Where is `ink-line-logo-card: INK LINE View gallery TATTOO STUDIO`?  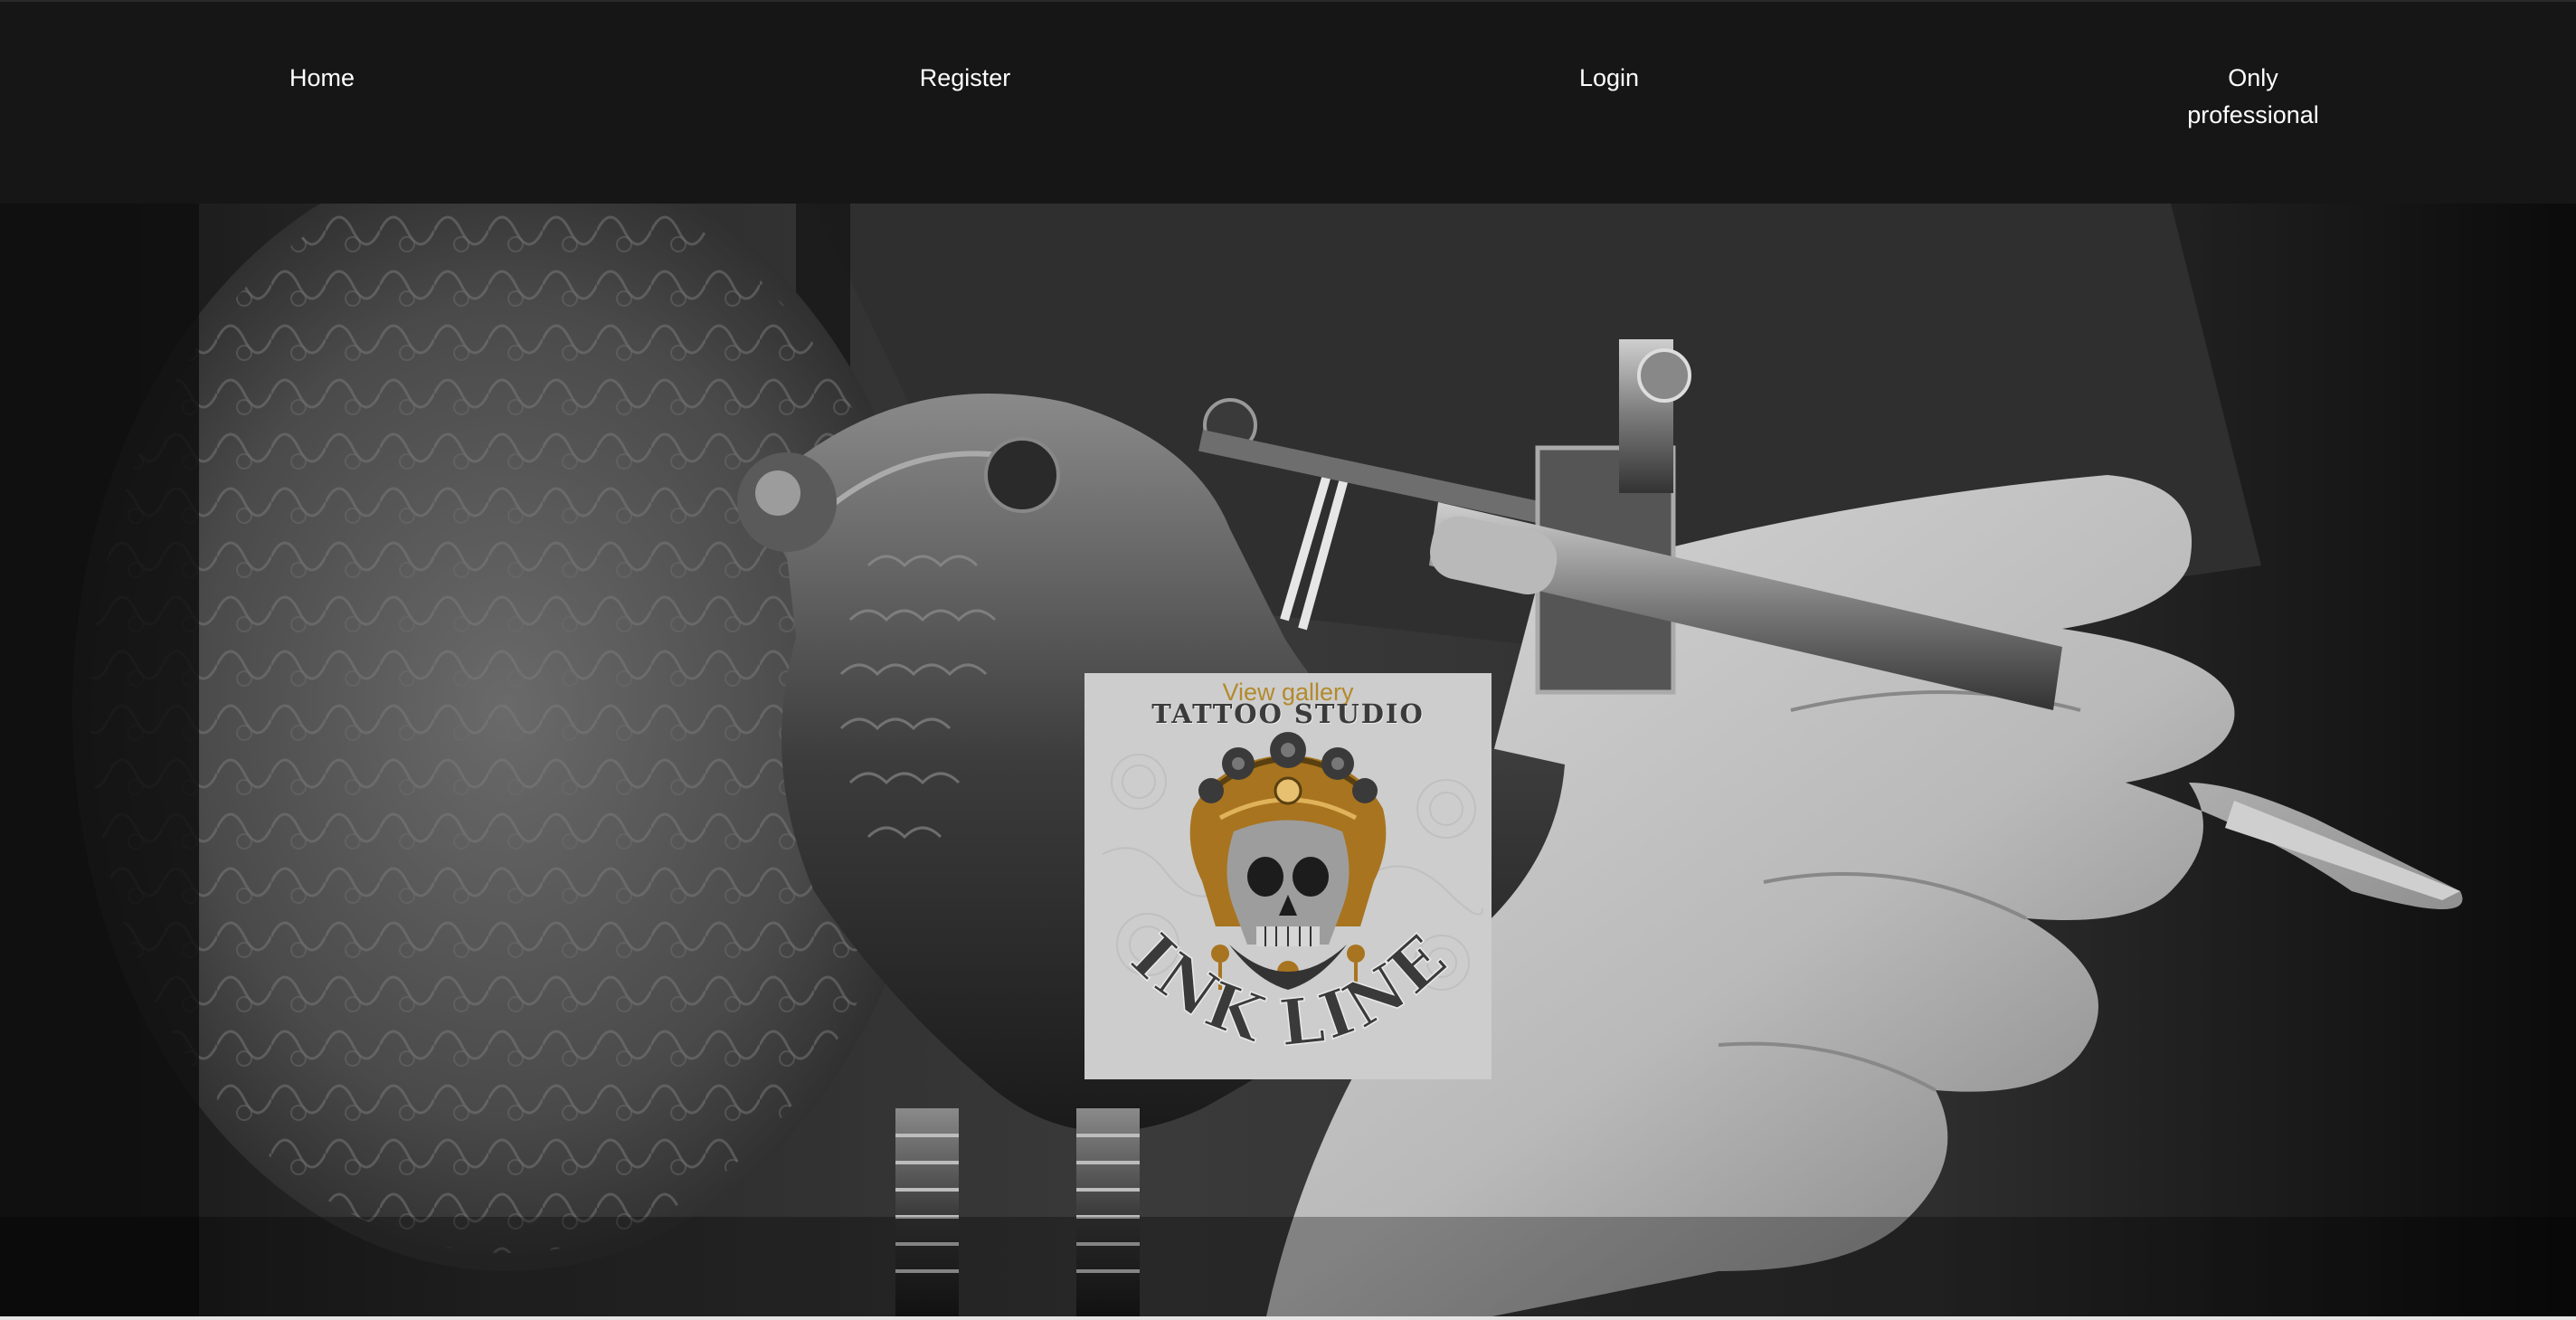
ink-line-logo-card: INK LINE View gallery TATTOO STUDIO is located at coordinates (1288, 876).